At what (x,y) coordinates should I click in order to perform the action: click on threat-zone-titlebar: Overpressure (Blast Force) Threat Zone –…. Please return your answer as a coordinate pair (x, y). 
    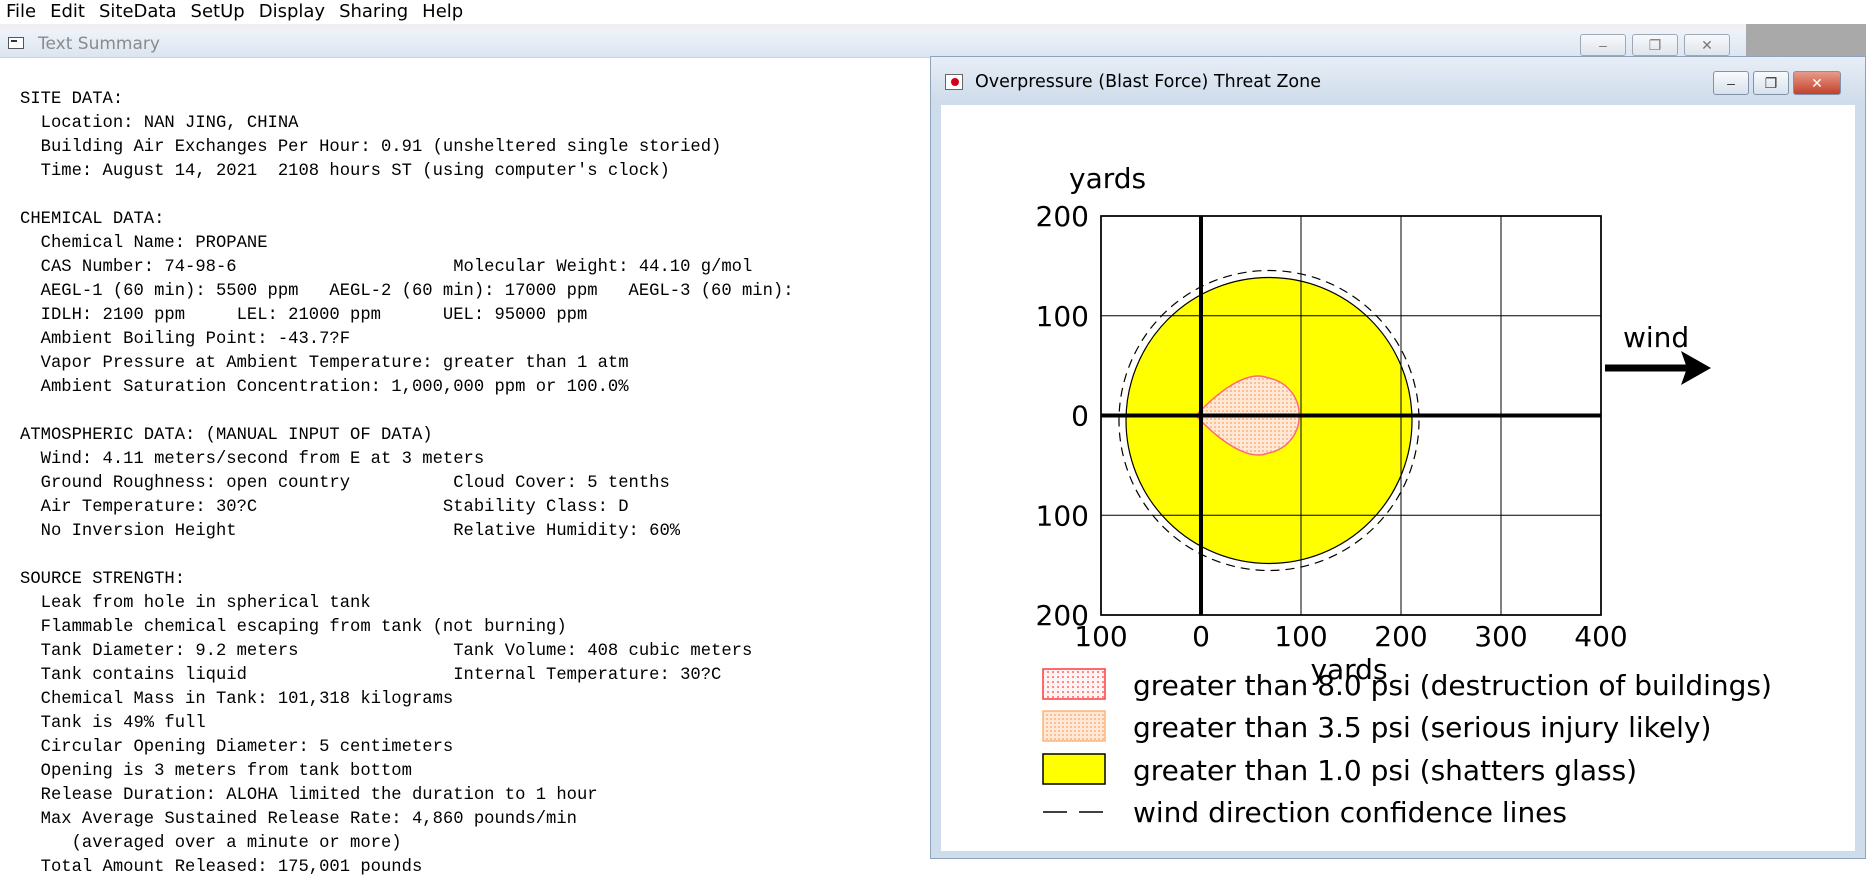
    Looking at the image, I should click on (1398, 79).